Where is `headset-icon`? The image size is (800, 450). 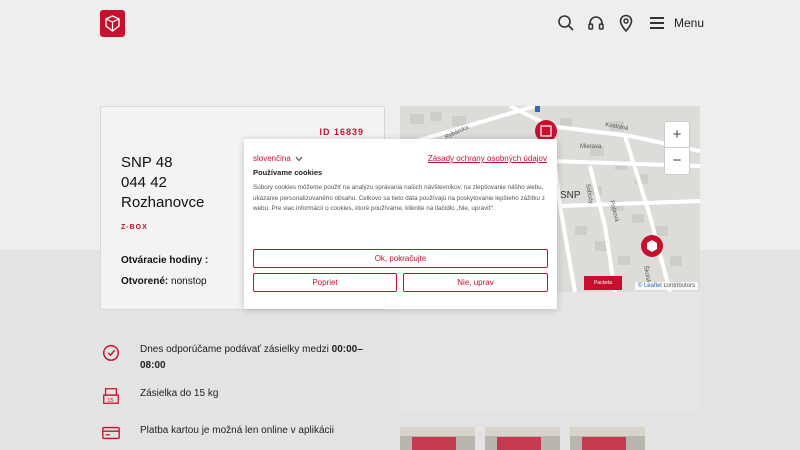 headset-icon is located at coordinates (596, 23).